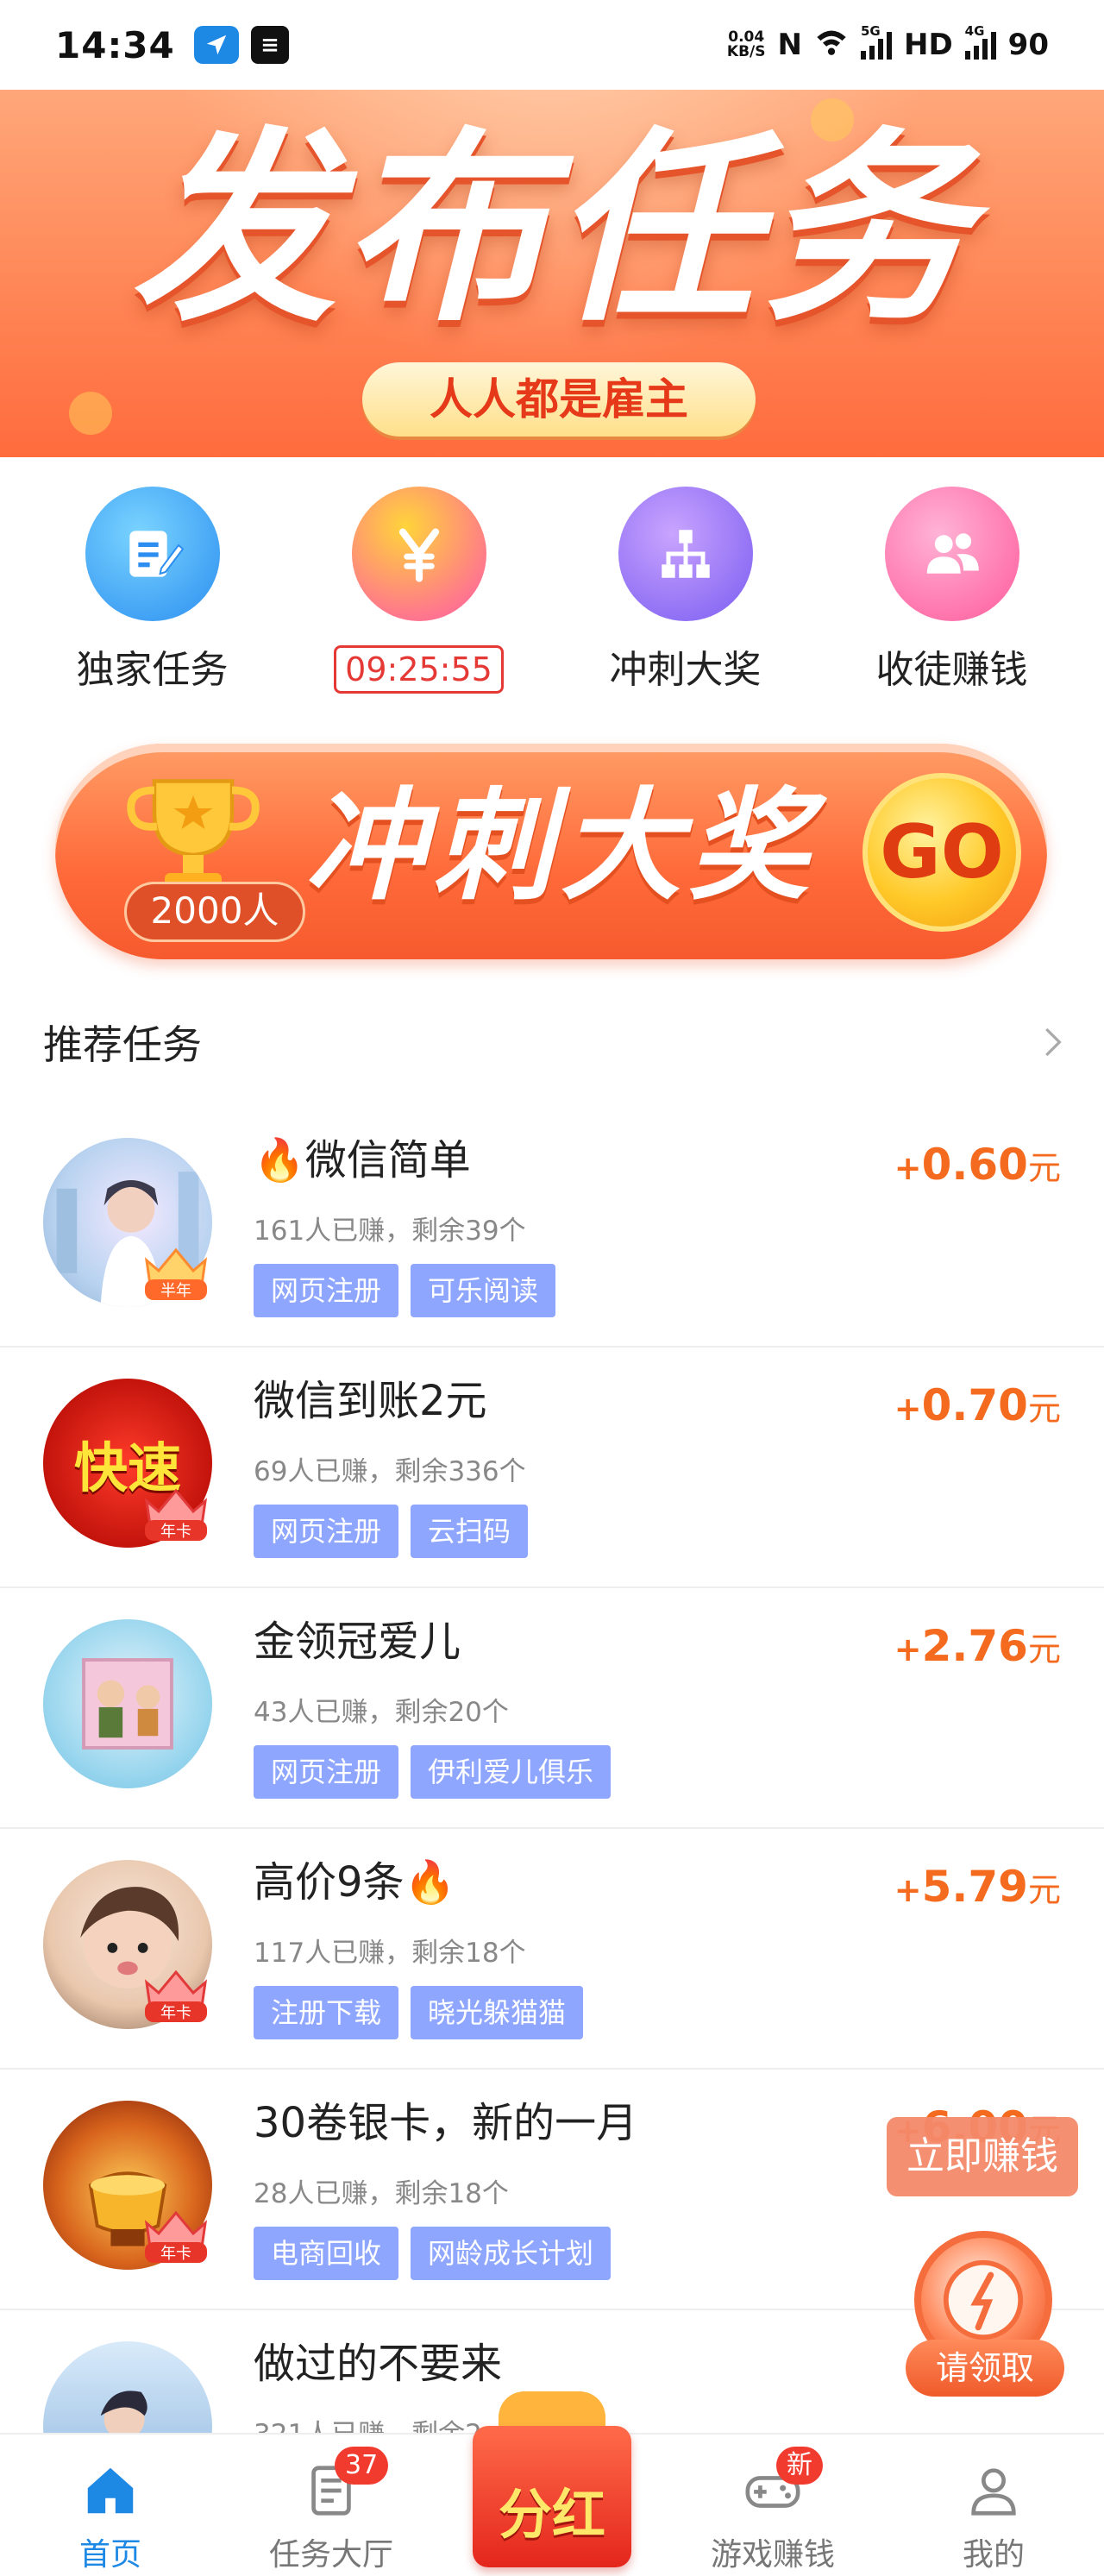  I want to click on hd-label: HD, so click(928, 45).